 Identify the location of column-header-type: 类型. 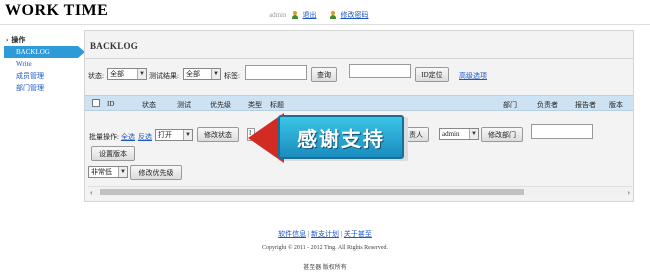
(255, 105).